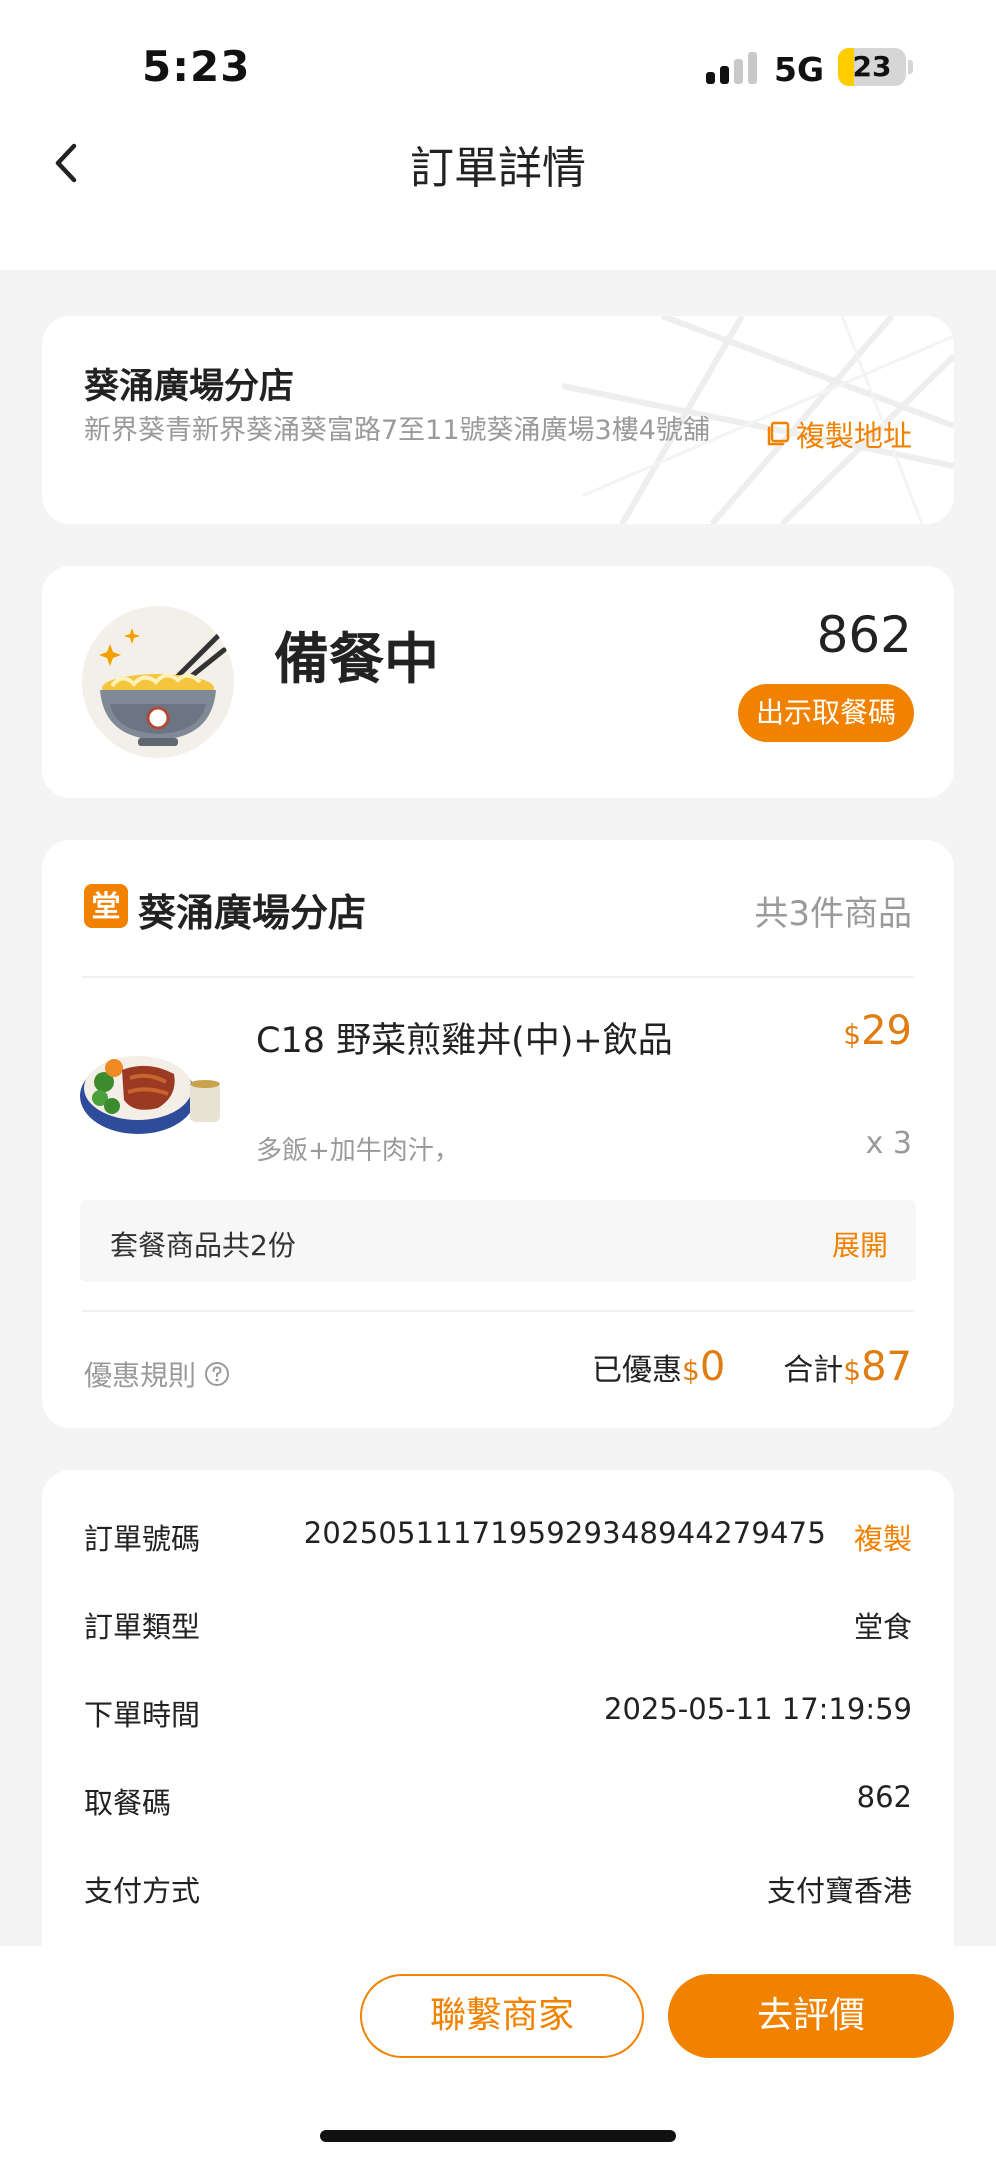 The height and width of the screenshot is (2160, 996). I want to click on copy-address-button: 複製地址, so click(838, 434).